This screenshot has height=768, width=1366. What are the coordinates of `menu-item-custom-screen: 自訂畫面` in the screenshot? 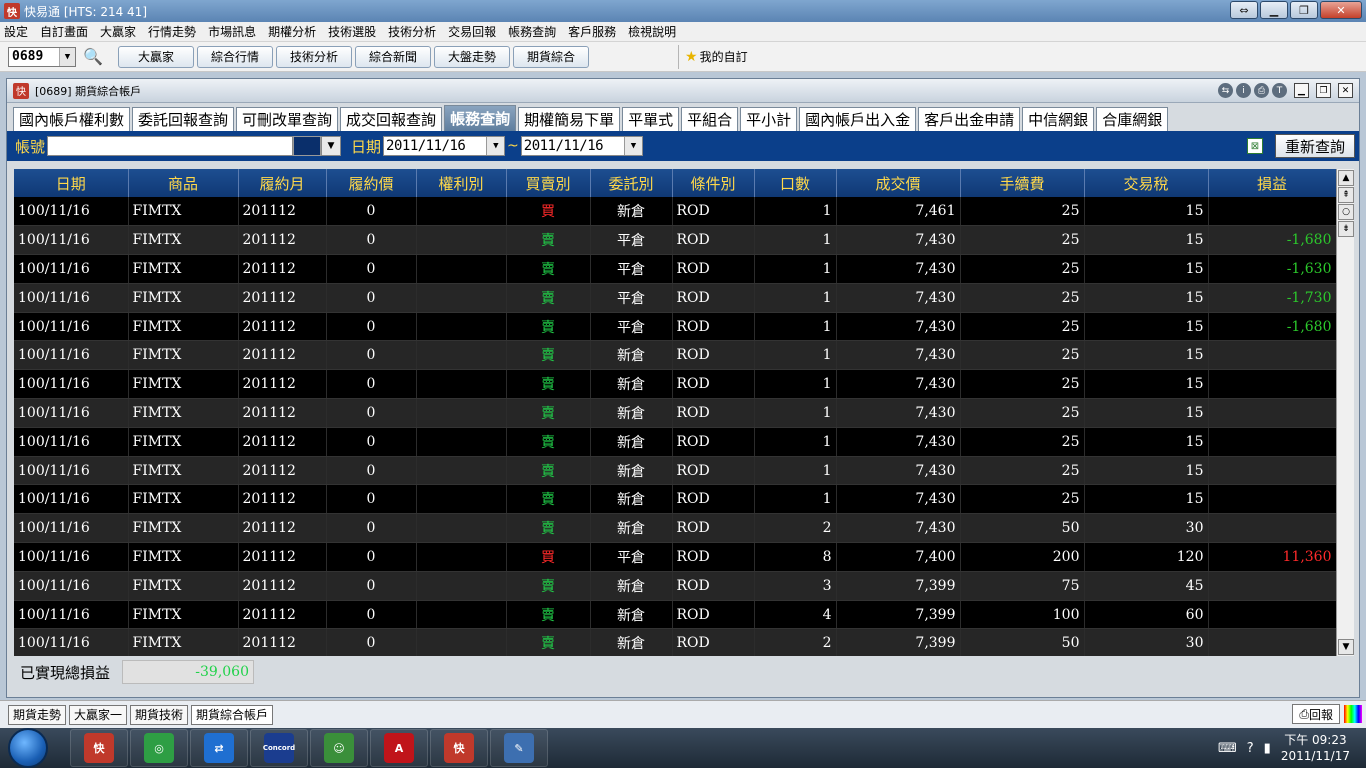 It's located at (64, 31).